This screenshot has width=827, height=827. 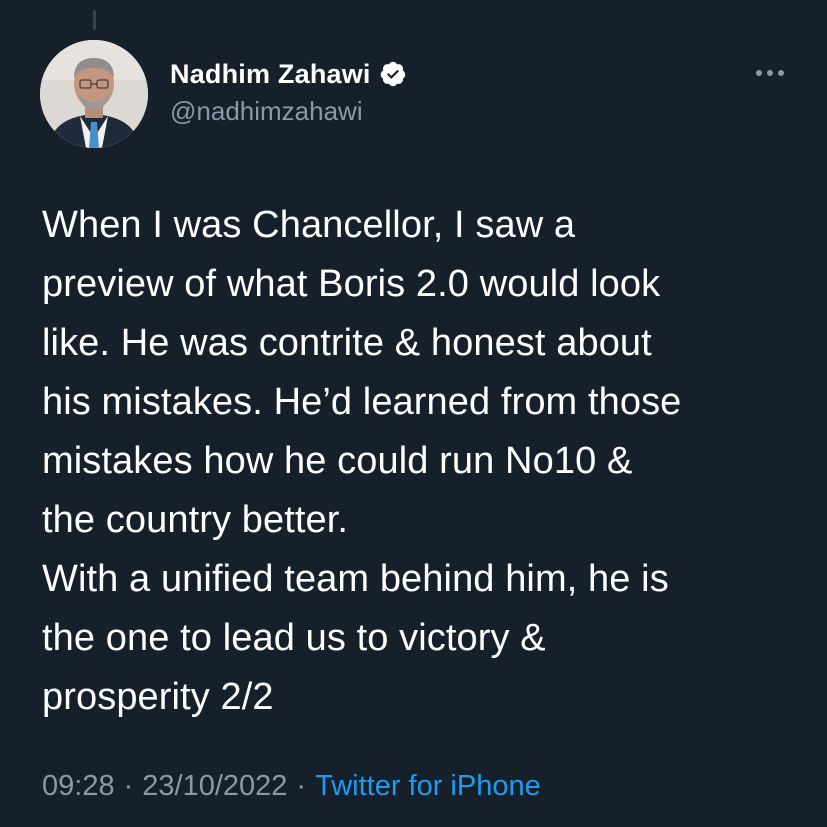 I want to click on more-options-button, so click(x=770, y=73).